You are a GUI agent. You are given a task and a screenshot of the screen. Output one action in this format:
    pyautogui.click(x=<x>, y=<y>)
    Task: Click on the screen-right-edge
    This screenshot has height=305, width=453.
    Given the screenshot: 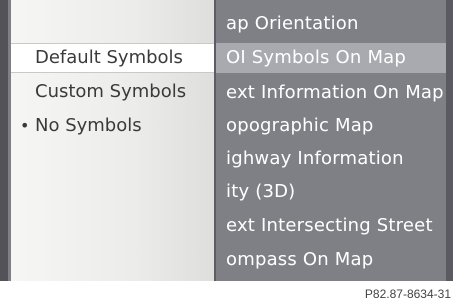 What is the action you would take?
    pyautogui.click(x=449, y=140)
    